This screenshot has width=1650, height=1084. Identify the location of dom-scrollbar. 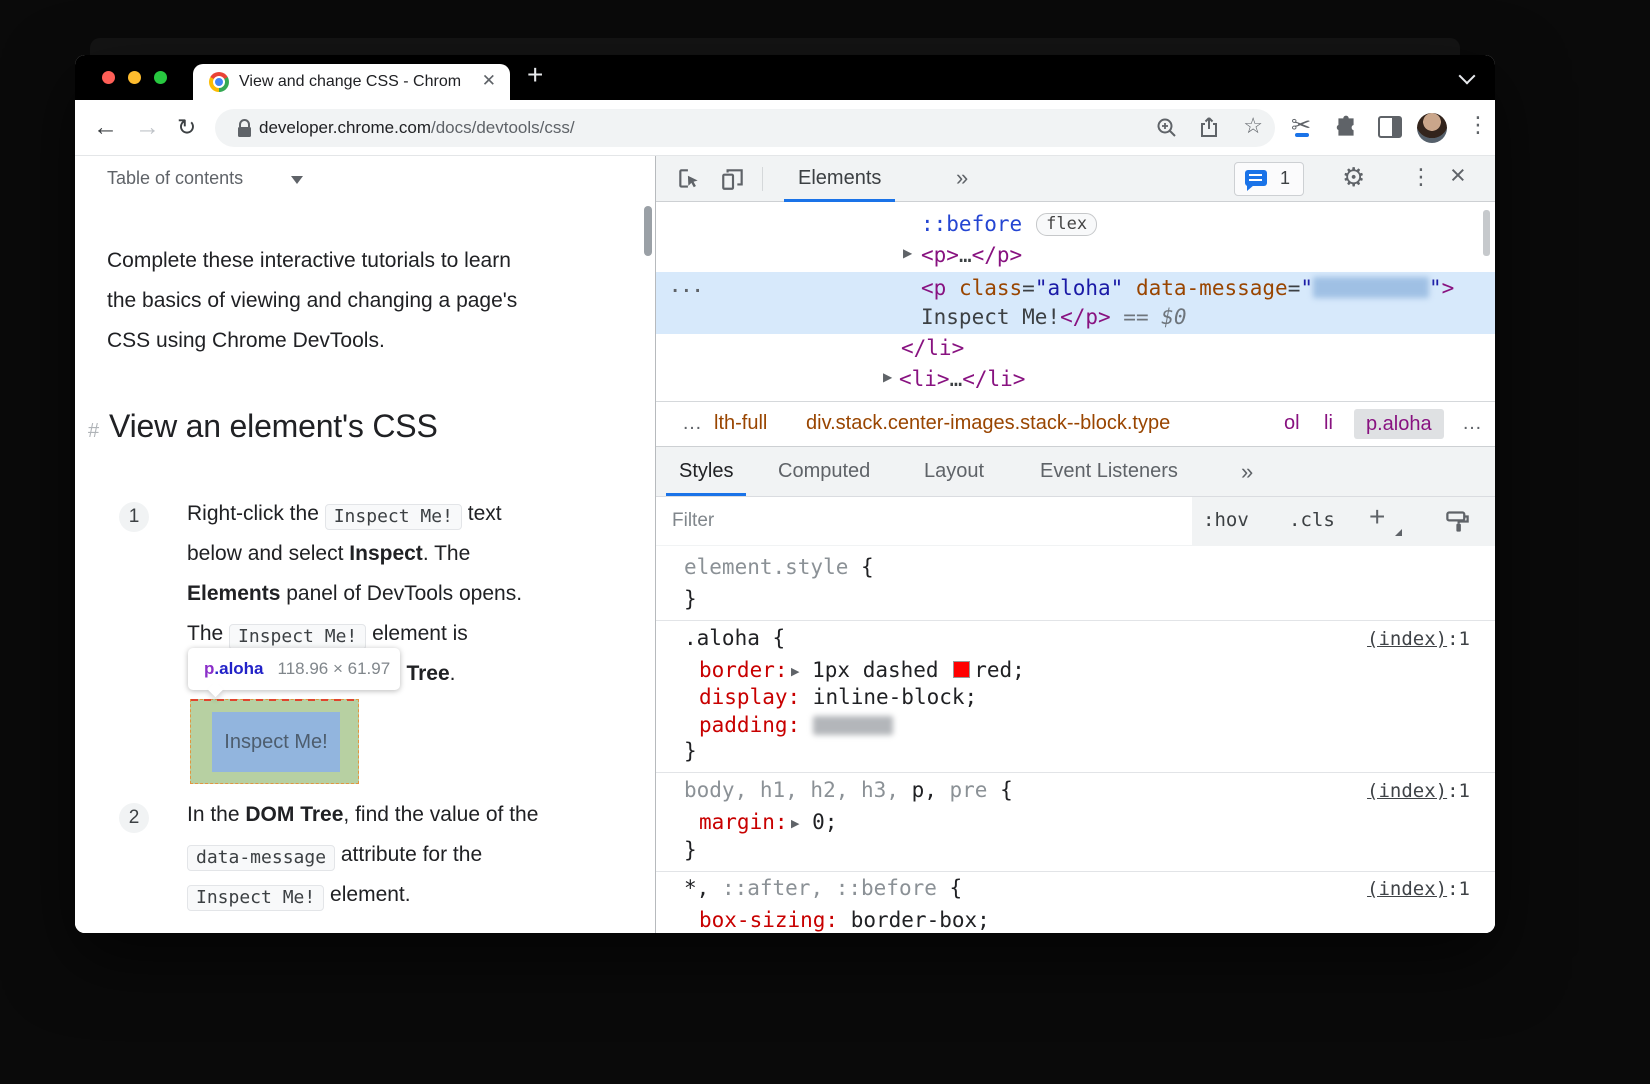
(1486, 233).